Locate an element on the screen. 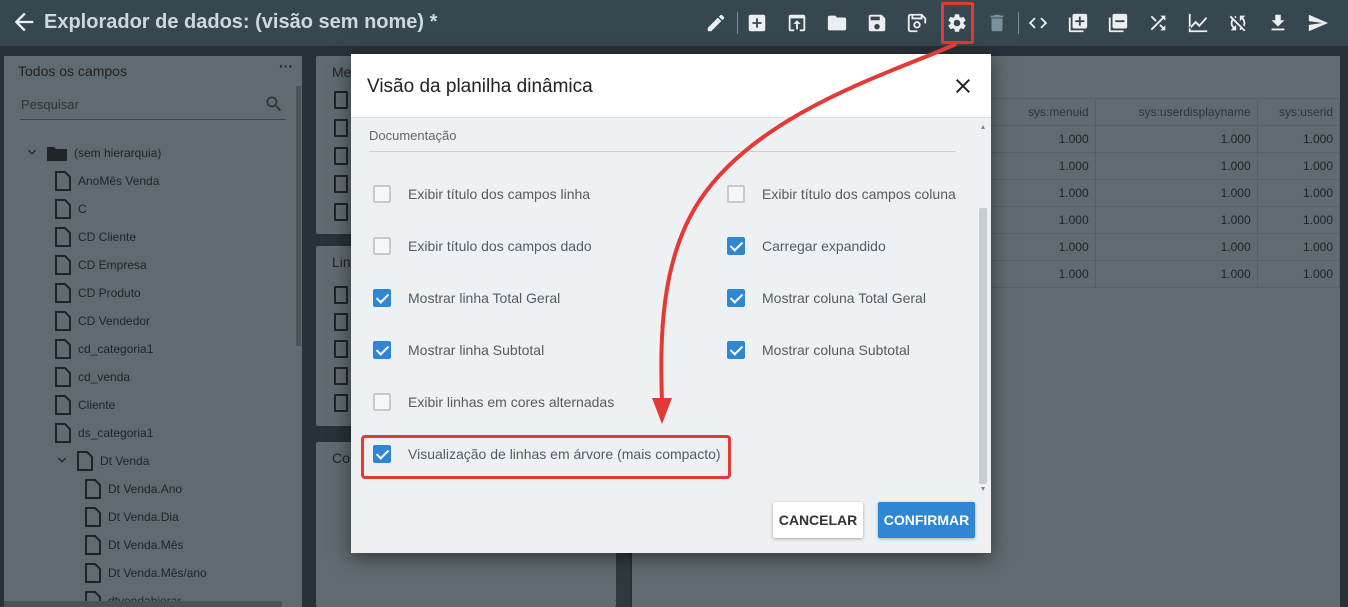 The width and height of the screenshot is (1348, 607). back-arrow-icon is located at coordinates (24, 22).